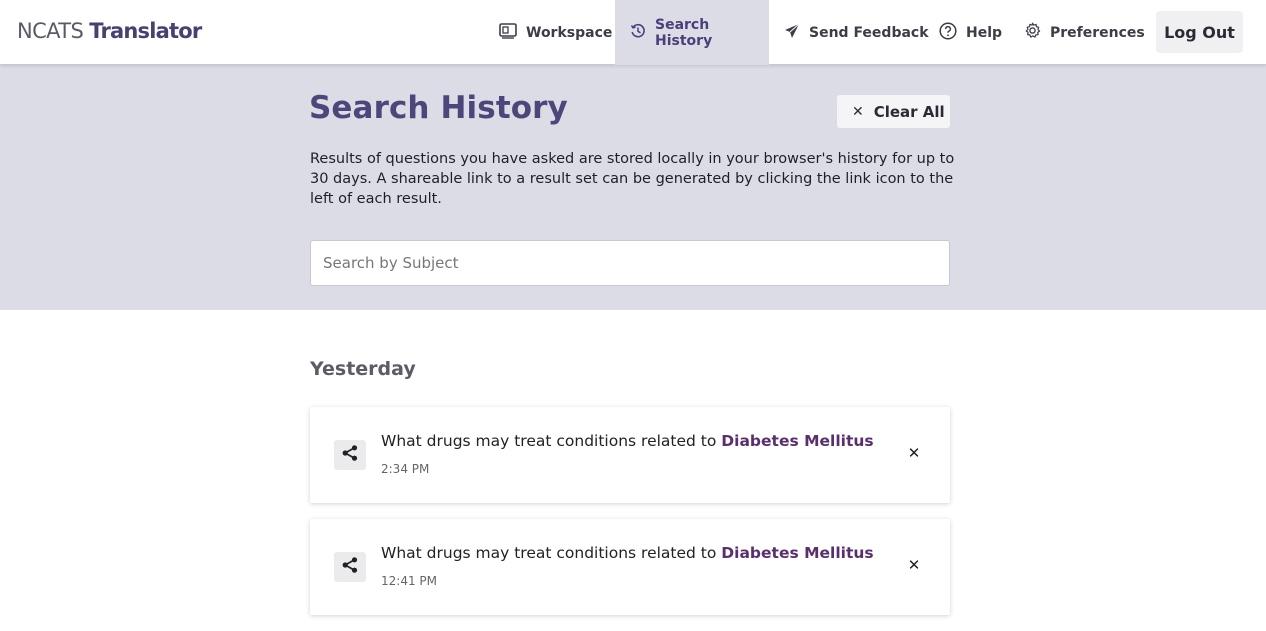 The image size is (1266, 631). I want to click on nav-preferences: Preferences, so click(1084, 32).